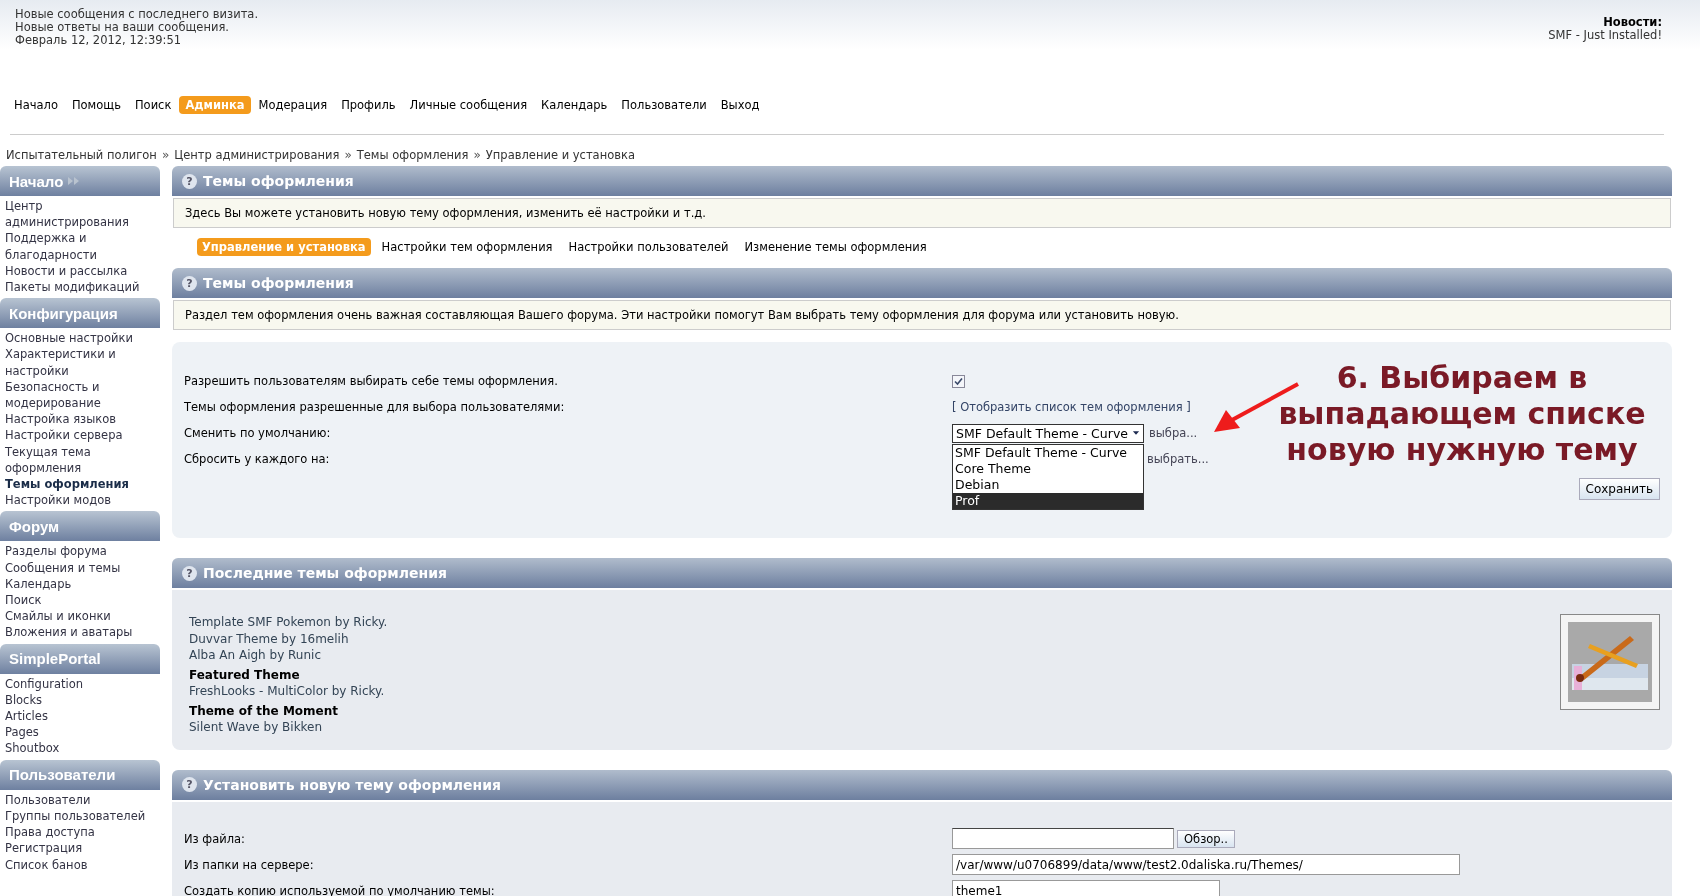 This screenshot has width=1700, height=896. Describe the element at coordinates (1048, 452) in the screenshot. I see `dropdown-option: SMF Default Theme - Curve` at that location.